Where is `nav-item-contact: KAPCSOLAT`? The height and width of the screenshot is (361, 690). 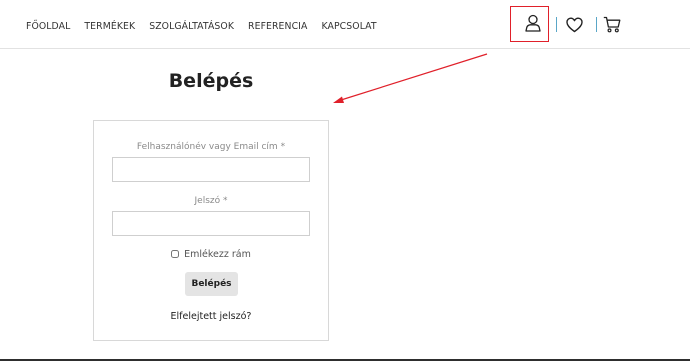 nav-item-contact: KAPCSOLAT is located at coordinates (348, 26).